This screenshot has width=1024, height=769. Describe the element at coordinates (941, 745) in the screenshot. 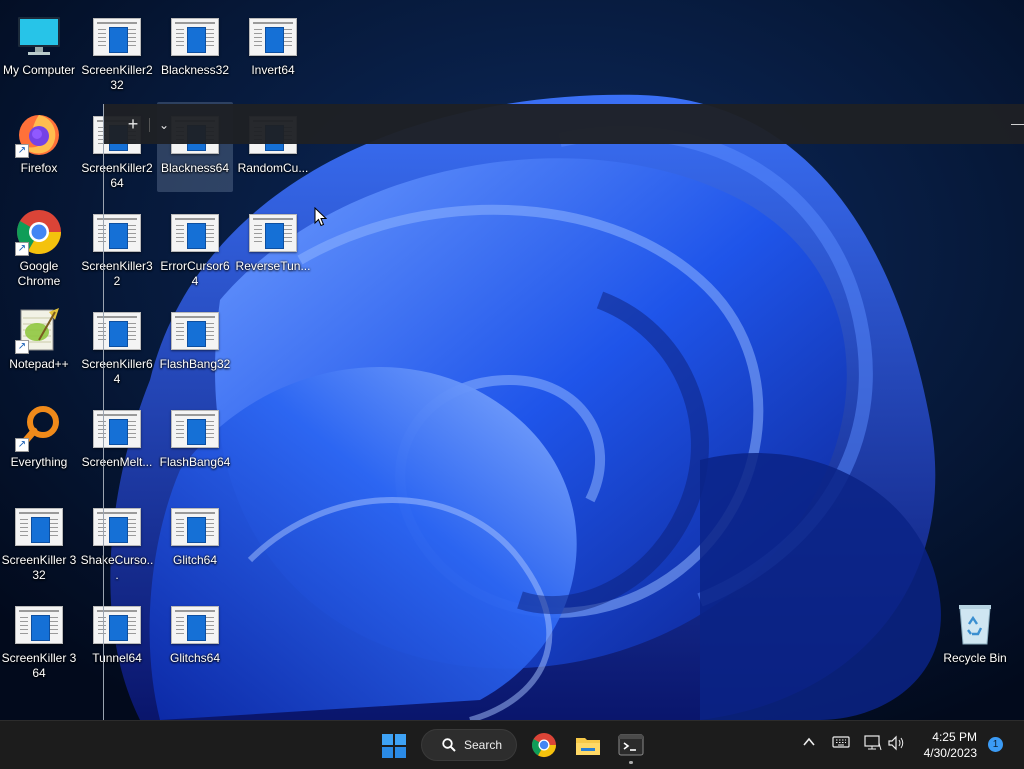

I see `system-clock: 4:25 PM 4/30/2023` at that location.